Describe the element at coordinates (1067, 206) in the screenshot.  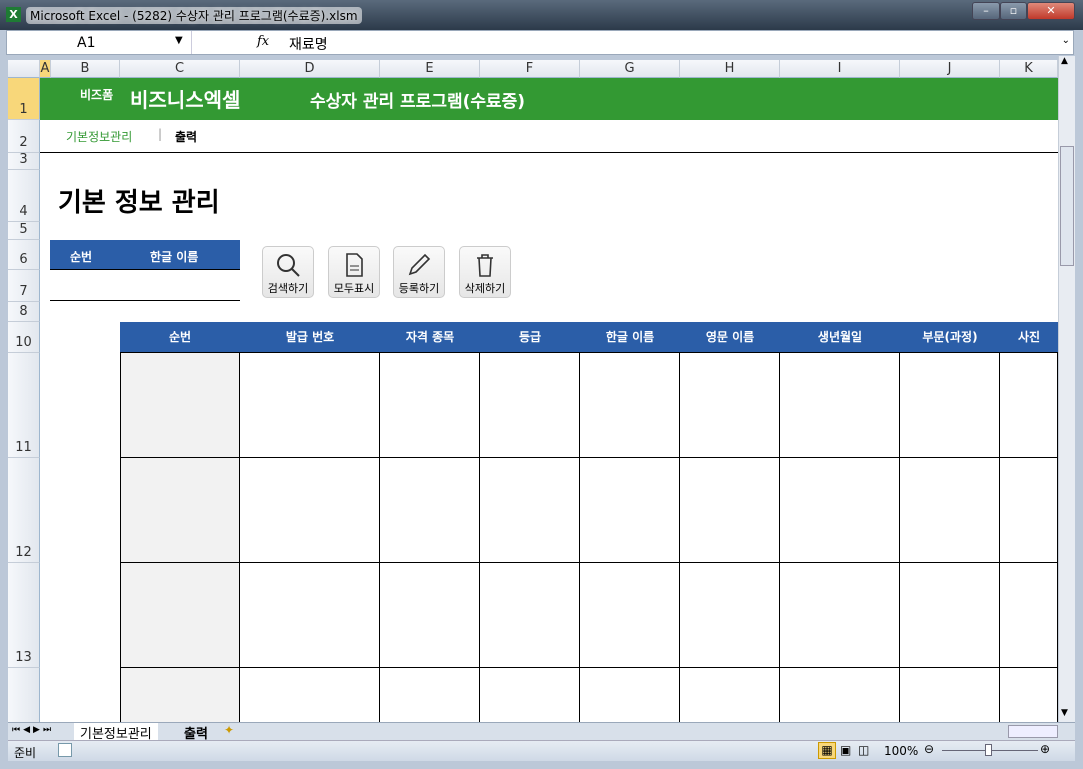
I see `scroll-thumb` at that location.